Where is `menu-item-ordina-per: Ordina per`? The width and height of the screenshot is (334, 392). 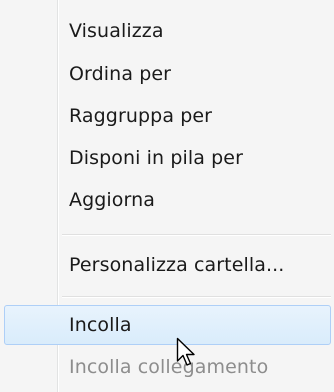
menu-item-ordina-per: Ordina per is located at coordinates (167, 74).